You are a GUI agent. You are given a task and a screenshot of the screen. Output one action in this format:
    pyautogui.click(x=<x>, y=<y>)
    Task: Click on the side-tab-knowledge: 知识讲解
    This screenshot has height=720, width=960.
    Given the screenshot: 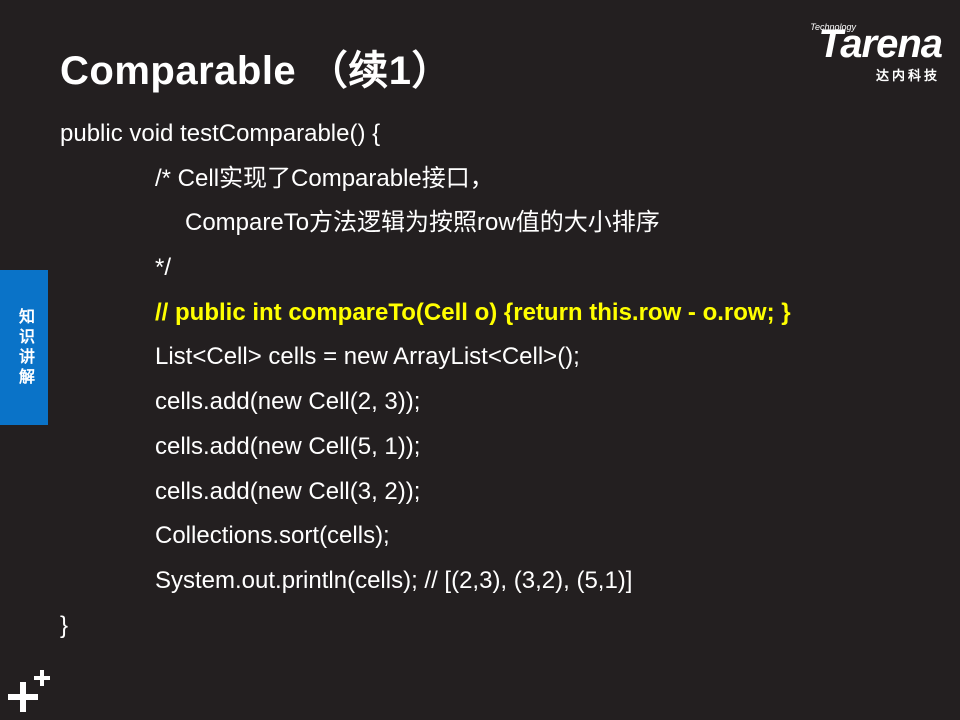 What is the action you would take?
    pyautogui.click(x=24, y=347)
    